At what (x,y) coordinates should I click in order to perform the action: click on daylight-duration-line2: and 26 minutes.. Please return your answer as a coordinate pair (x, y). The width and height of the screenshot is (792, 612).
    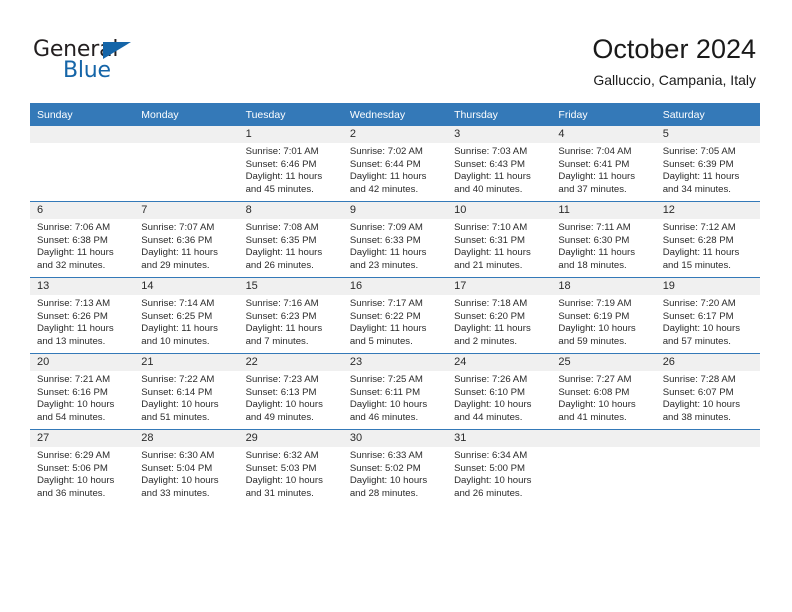
    Looking at the image, I should click on (279, 265).